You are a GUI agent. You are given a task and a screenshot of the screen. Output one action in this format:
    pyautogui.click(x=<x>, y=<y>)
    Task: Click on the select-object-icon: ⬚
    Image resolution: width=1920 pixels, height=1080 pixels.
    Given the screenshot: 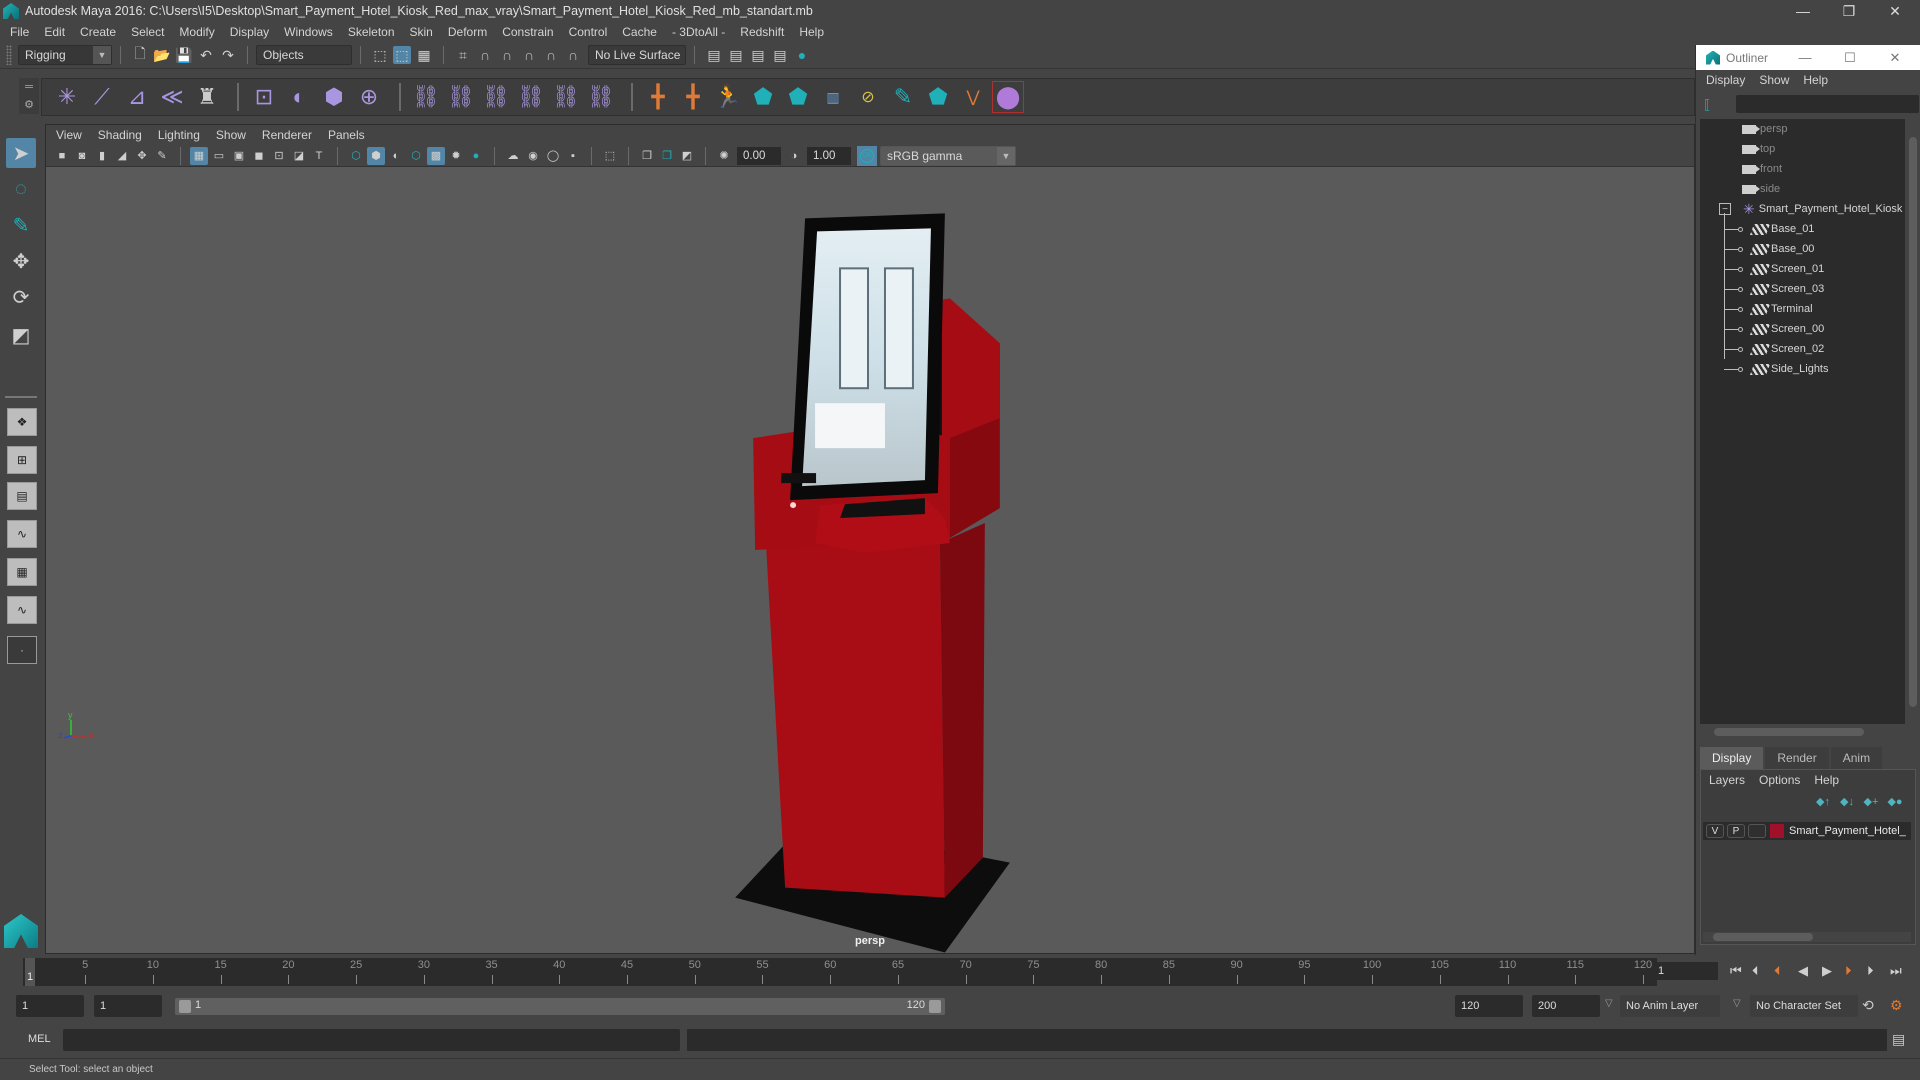 What is the action you would take?
    pyautogui.click(x=402, y=55)
    